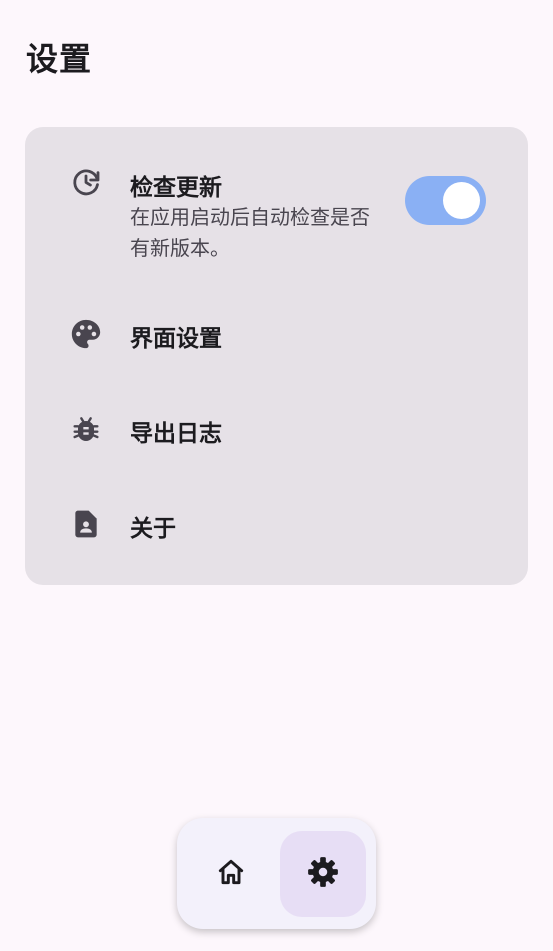 The height and width of the screenshot is (951, 553). Describe the element at coordinates (86, 182) in the screenshot. I see `update-icon` at that location.